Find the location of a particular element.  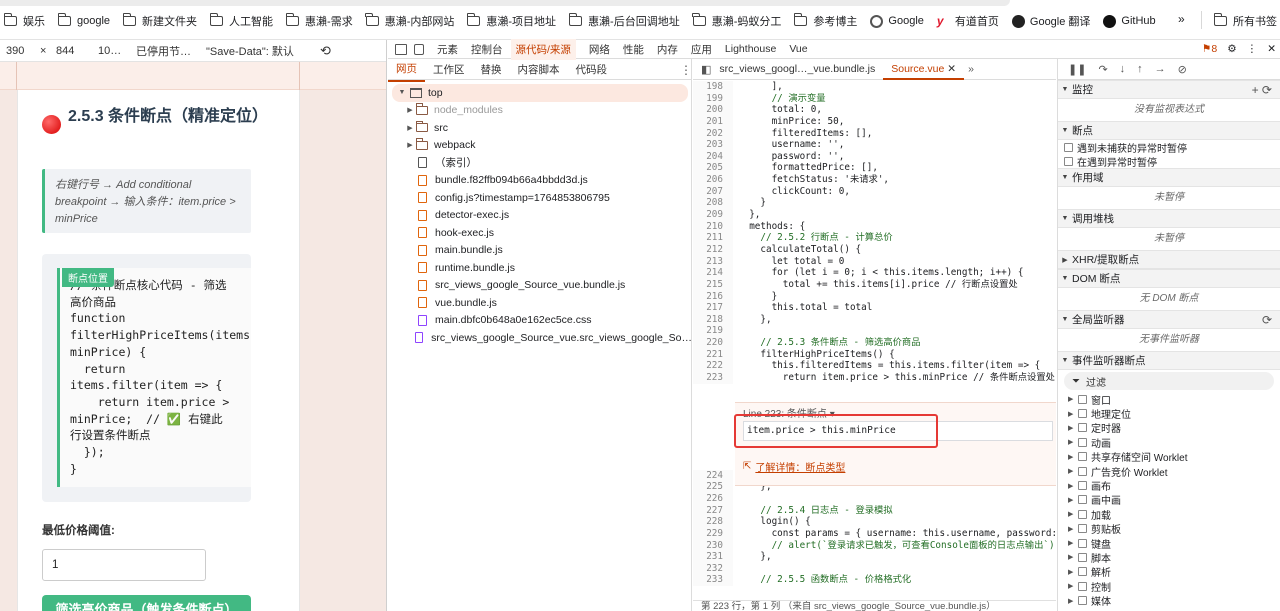

event-breakpoints-section-header: ▼ 事件监听器断点 is located at coordinates (1169, 360).